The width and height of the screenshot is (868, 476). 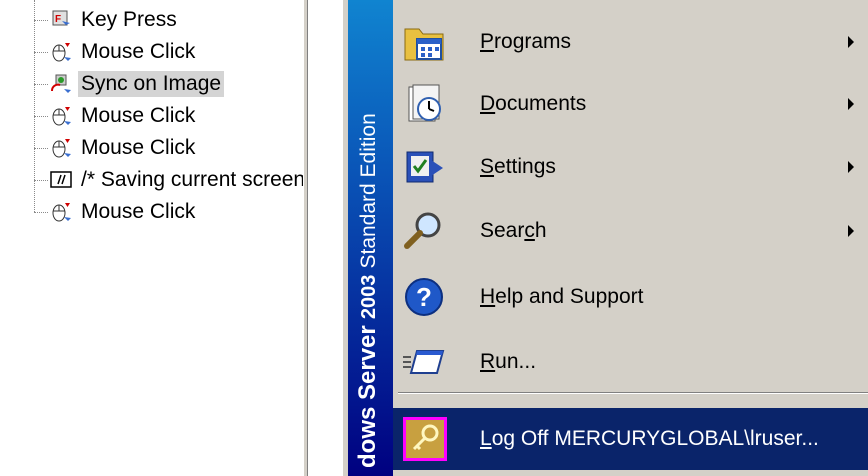 I want to click on tree-item-label: /* Saving current screen, so click(x=193, y=179).